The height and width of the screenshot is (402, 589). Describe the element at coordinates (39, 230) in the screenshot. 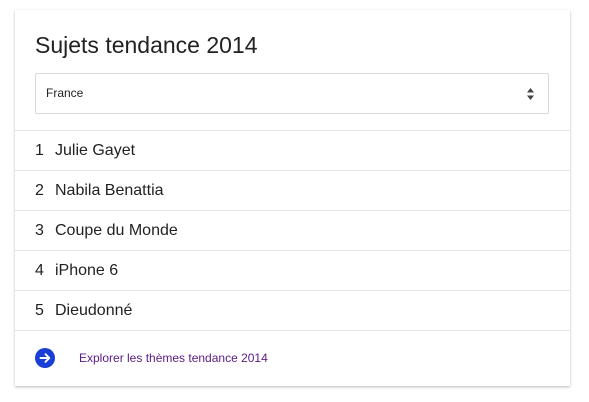

I see `list-item-rank: 3` at that location.